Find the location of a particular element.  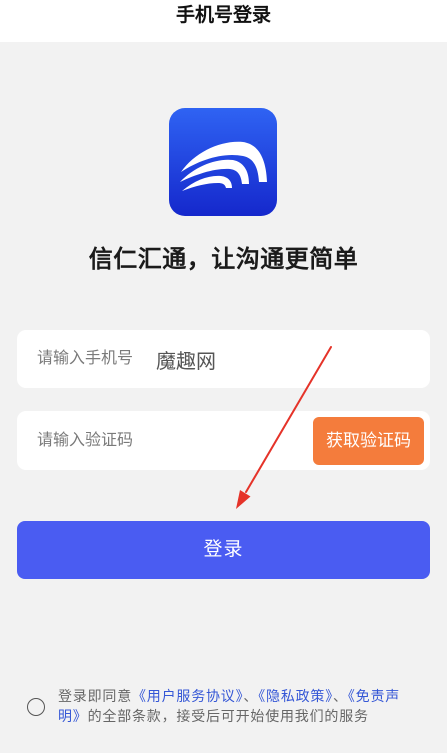

login-button: 登录 is located at coordinates (223, 550).